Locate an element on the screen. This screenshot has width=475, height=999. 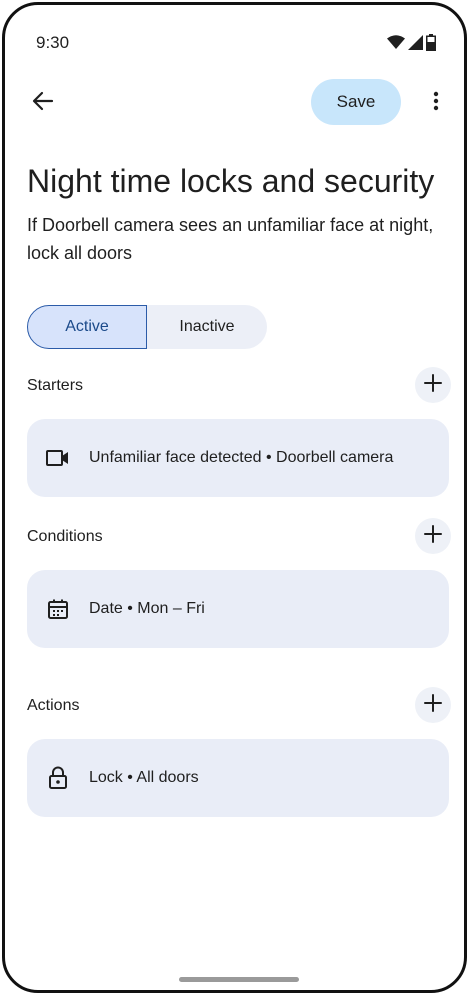
action-text: Lock • All doors is located at coordinates (144, 777).